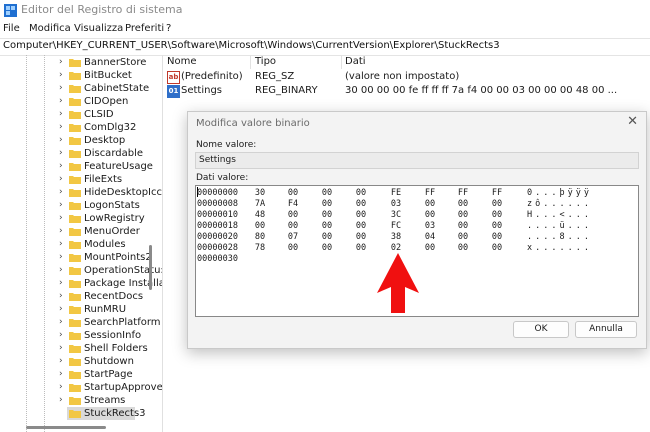 The width and height of the screenshot is (650, 432). What do you see at coordinates (75, 62) in the screenshot?
I see `tree-item: › BannerStore` at bounding box center [75, 62].